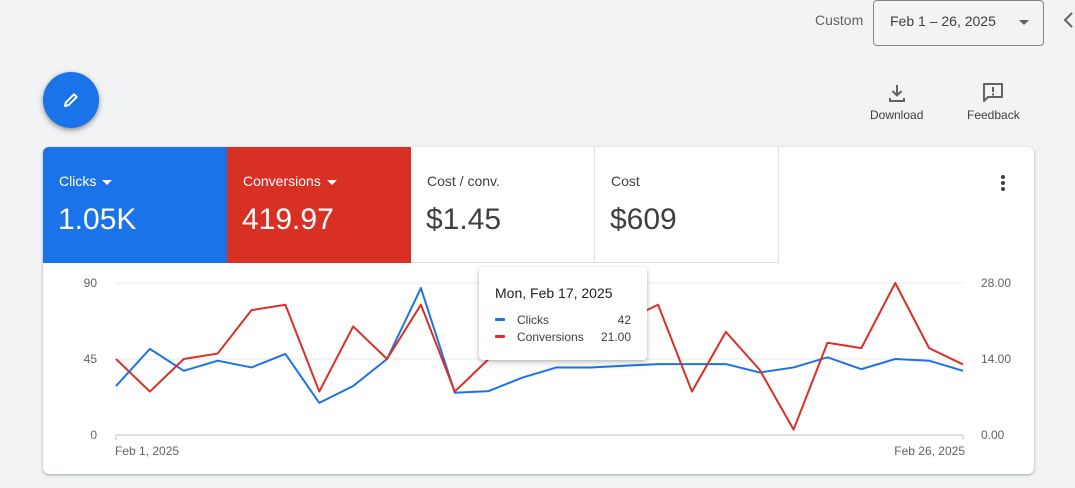 The width and height of the screenshot is (1075, 488). What do you see at coordinates (91, 359) in the screenshot?
I see `left-axis-tick-label: 45` at bounding box center [91, 359].